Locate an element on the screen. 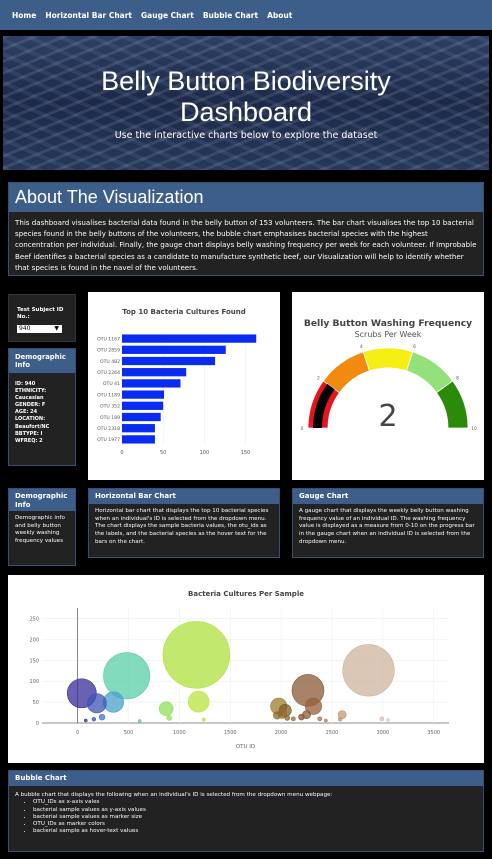 The width and height of the screenshot is (492, 859). bar-chart-category-label: OTU 482 is located at coordinates (110, 362).